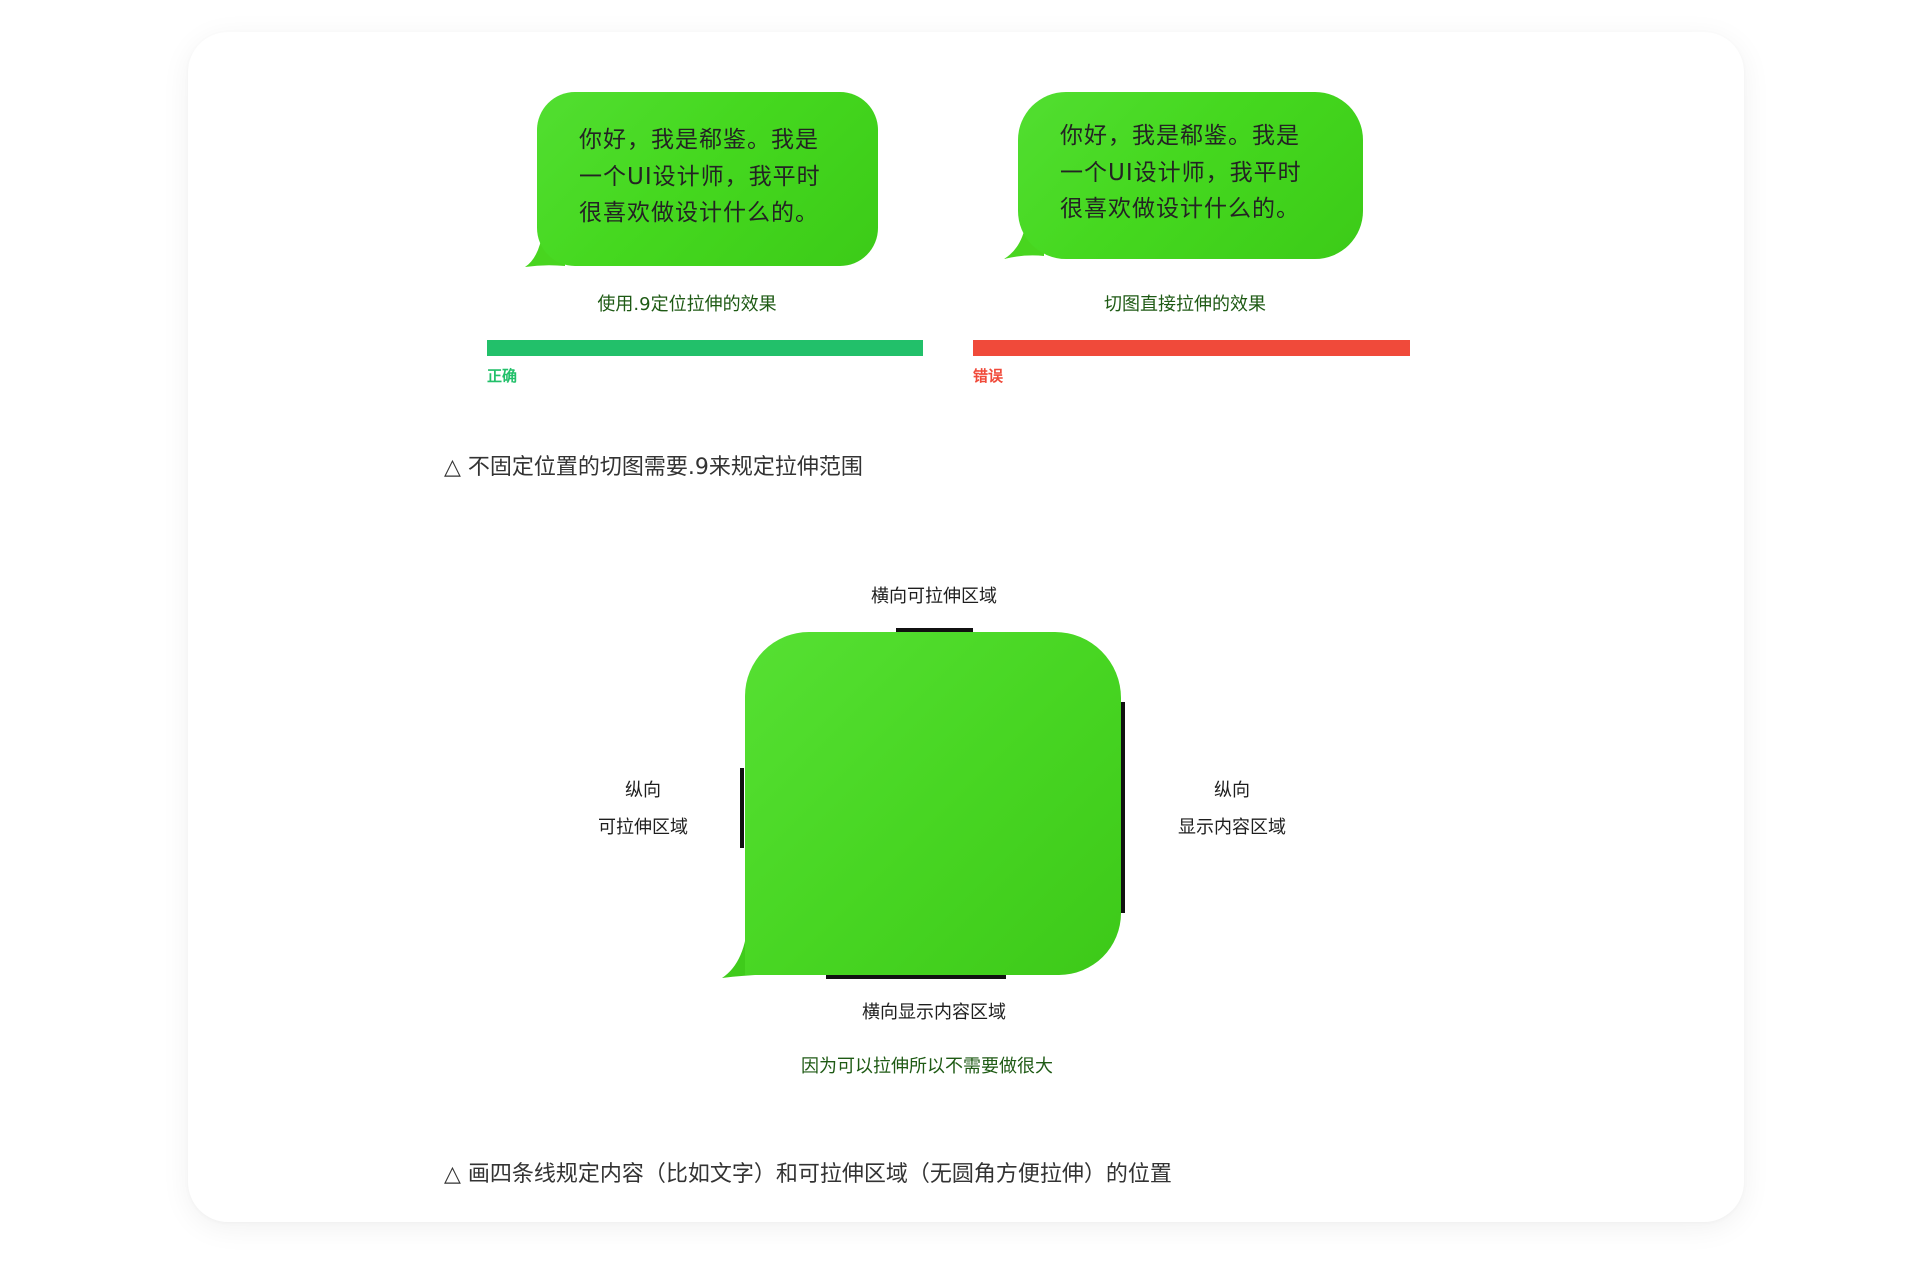  I want to click on caption-wrong: 切图直接拉伸的效果, so click(1185, 304).